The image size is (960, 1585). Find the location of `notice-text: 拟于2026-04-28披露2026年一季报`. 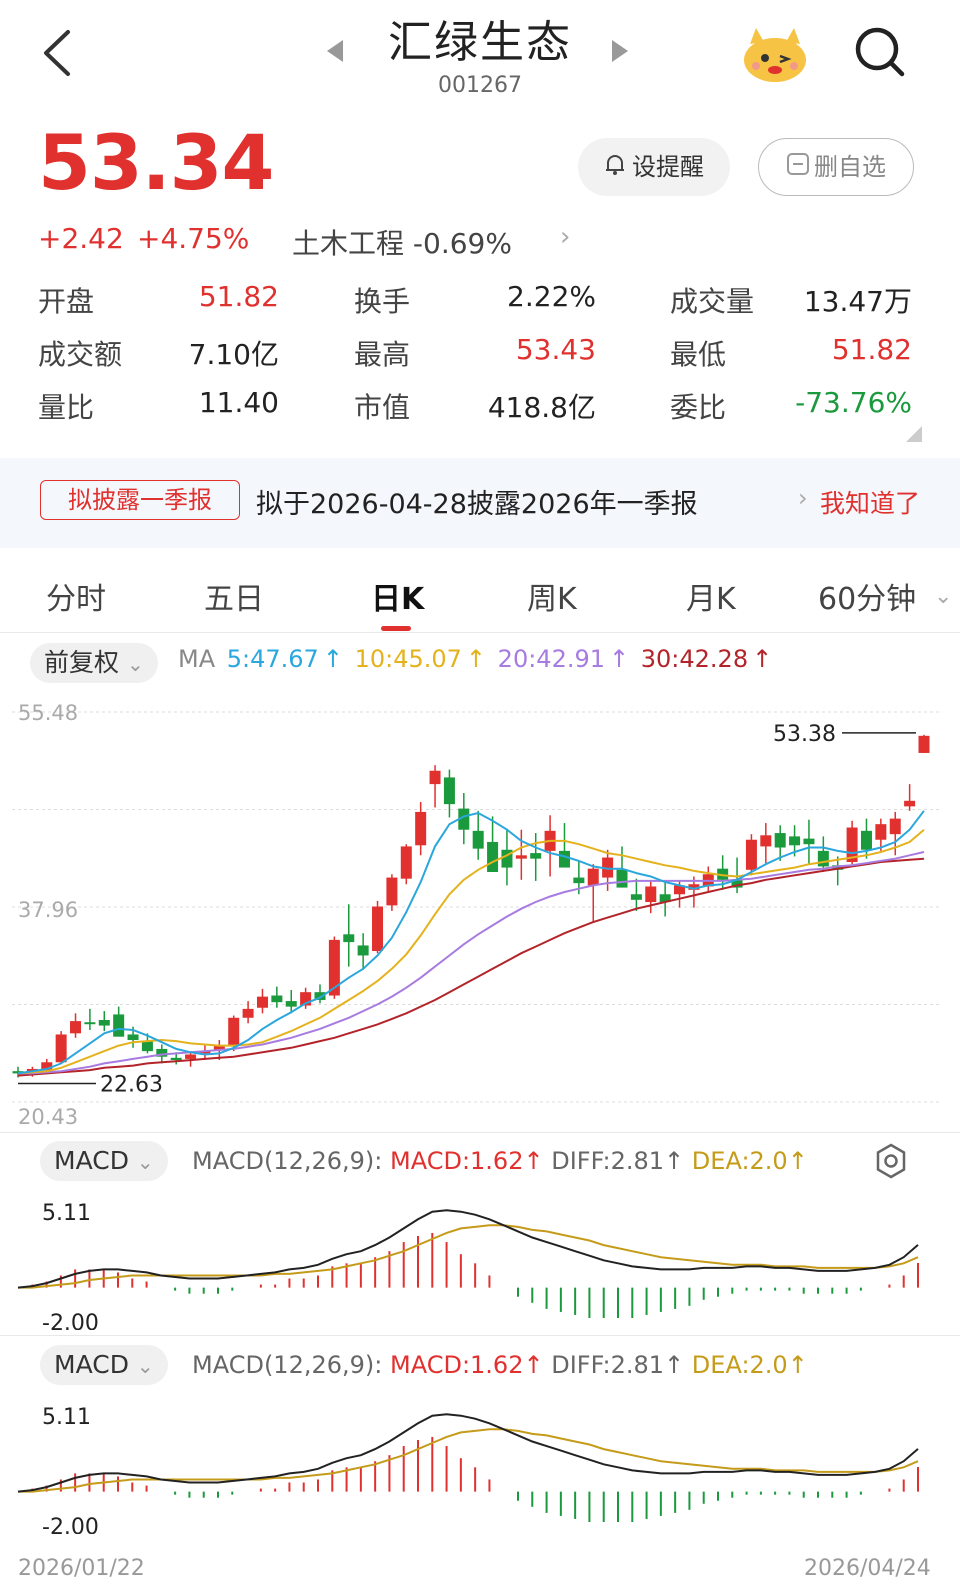

notice-text: 拟于2026-04-28披露2026年一季报 is located at coordinates (477, 501).